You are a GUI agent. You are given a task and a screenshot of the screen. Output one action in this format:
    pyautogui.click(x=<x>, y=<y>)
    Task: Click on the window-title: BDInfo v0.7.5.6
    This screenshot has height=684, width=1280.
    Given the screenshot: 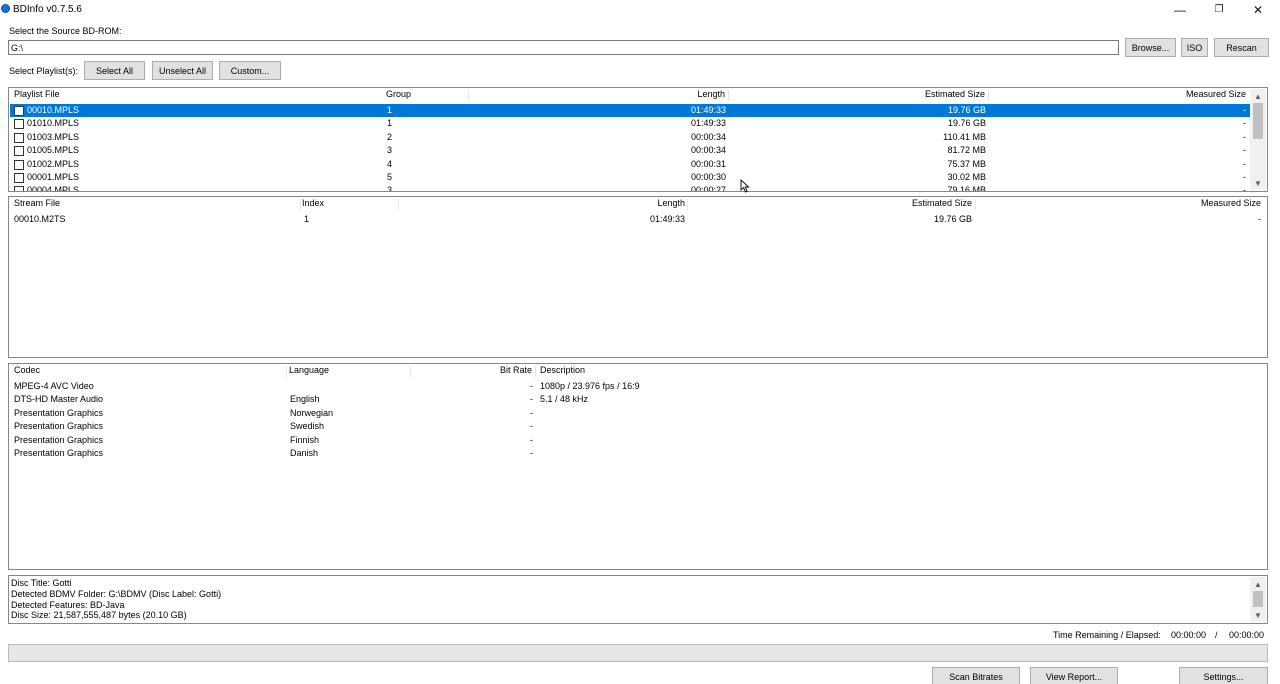 What is the action you would take?
    pyautogui.click(x=47, y=9)
    